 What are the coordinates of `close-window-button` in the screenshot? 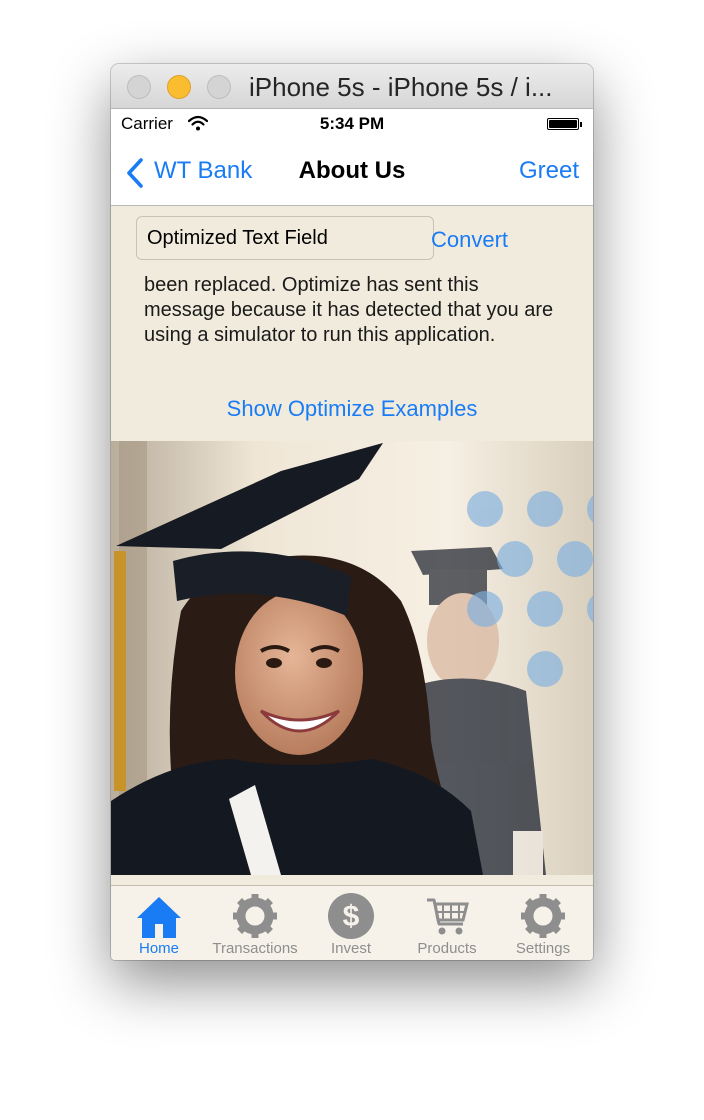 It's located at (139, 87).